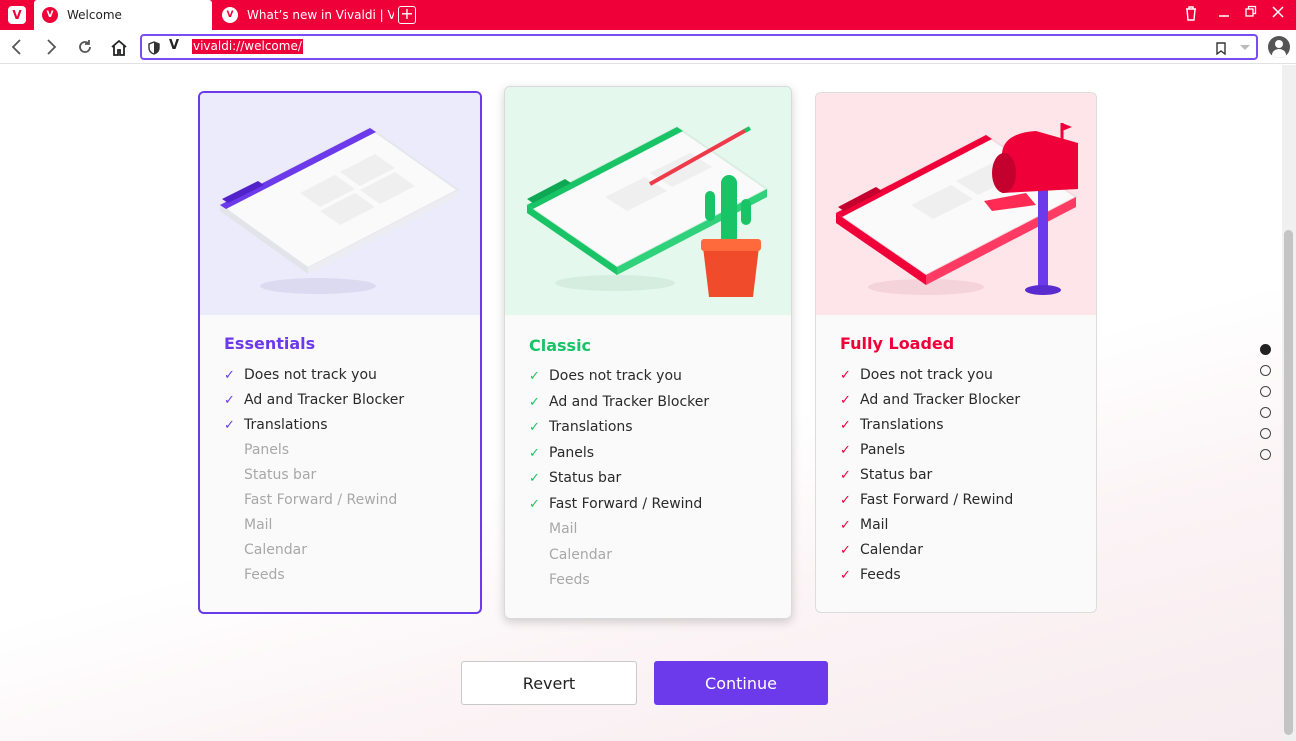 This screenshot has width=1296, height=741. I want to click on card-title: Essentials, so click(270, 343).